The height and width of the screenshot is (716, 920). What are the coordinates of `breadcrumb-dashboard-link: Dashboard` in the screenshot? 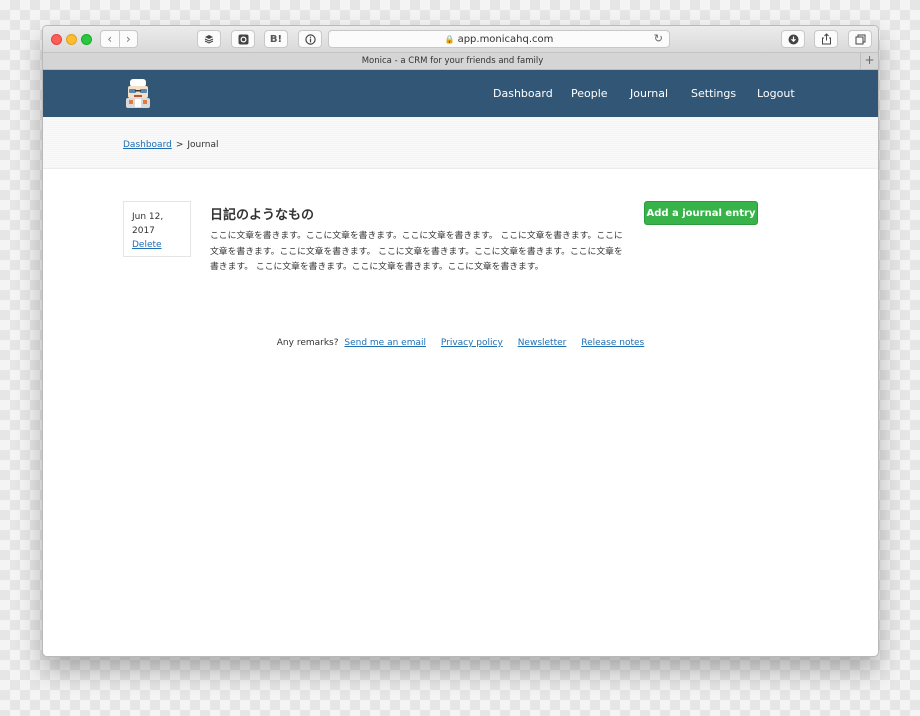 It's located at (147, 145).